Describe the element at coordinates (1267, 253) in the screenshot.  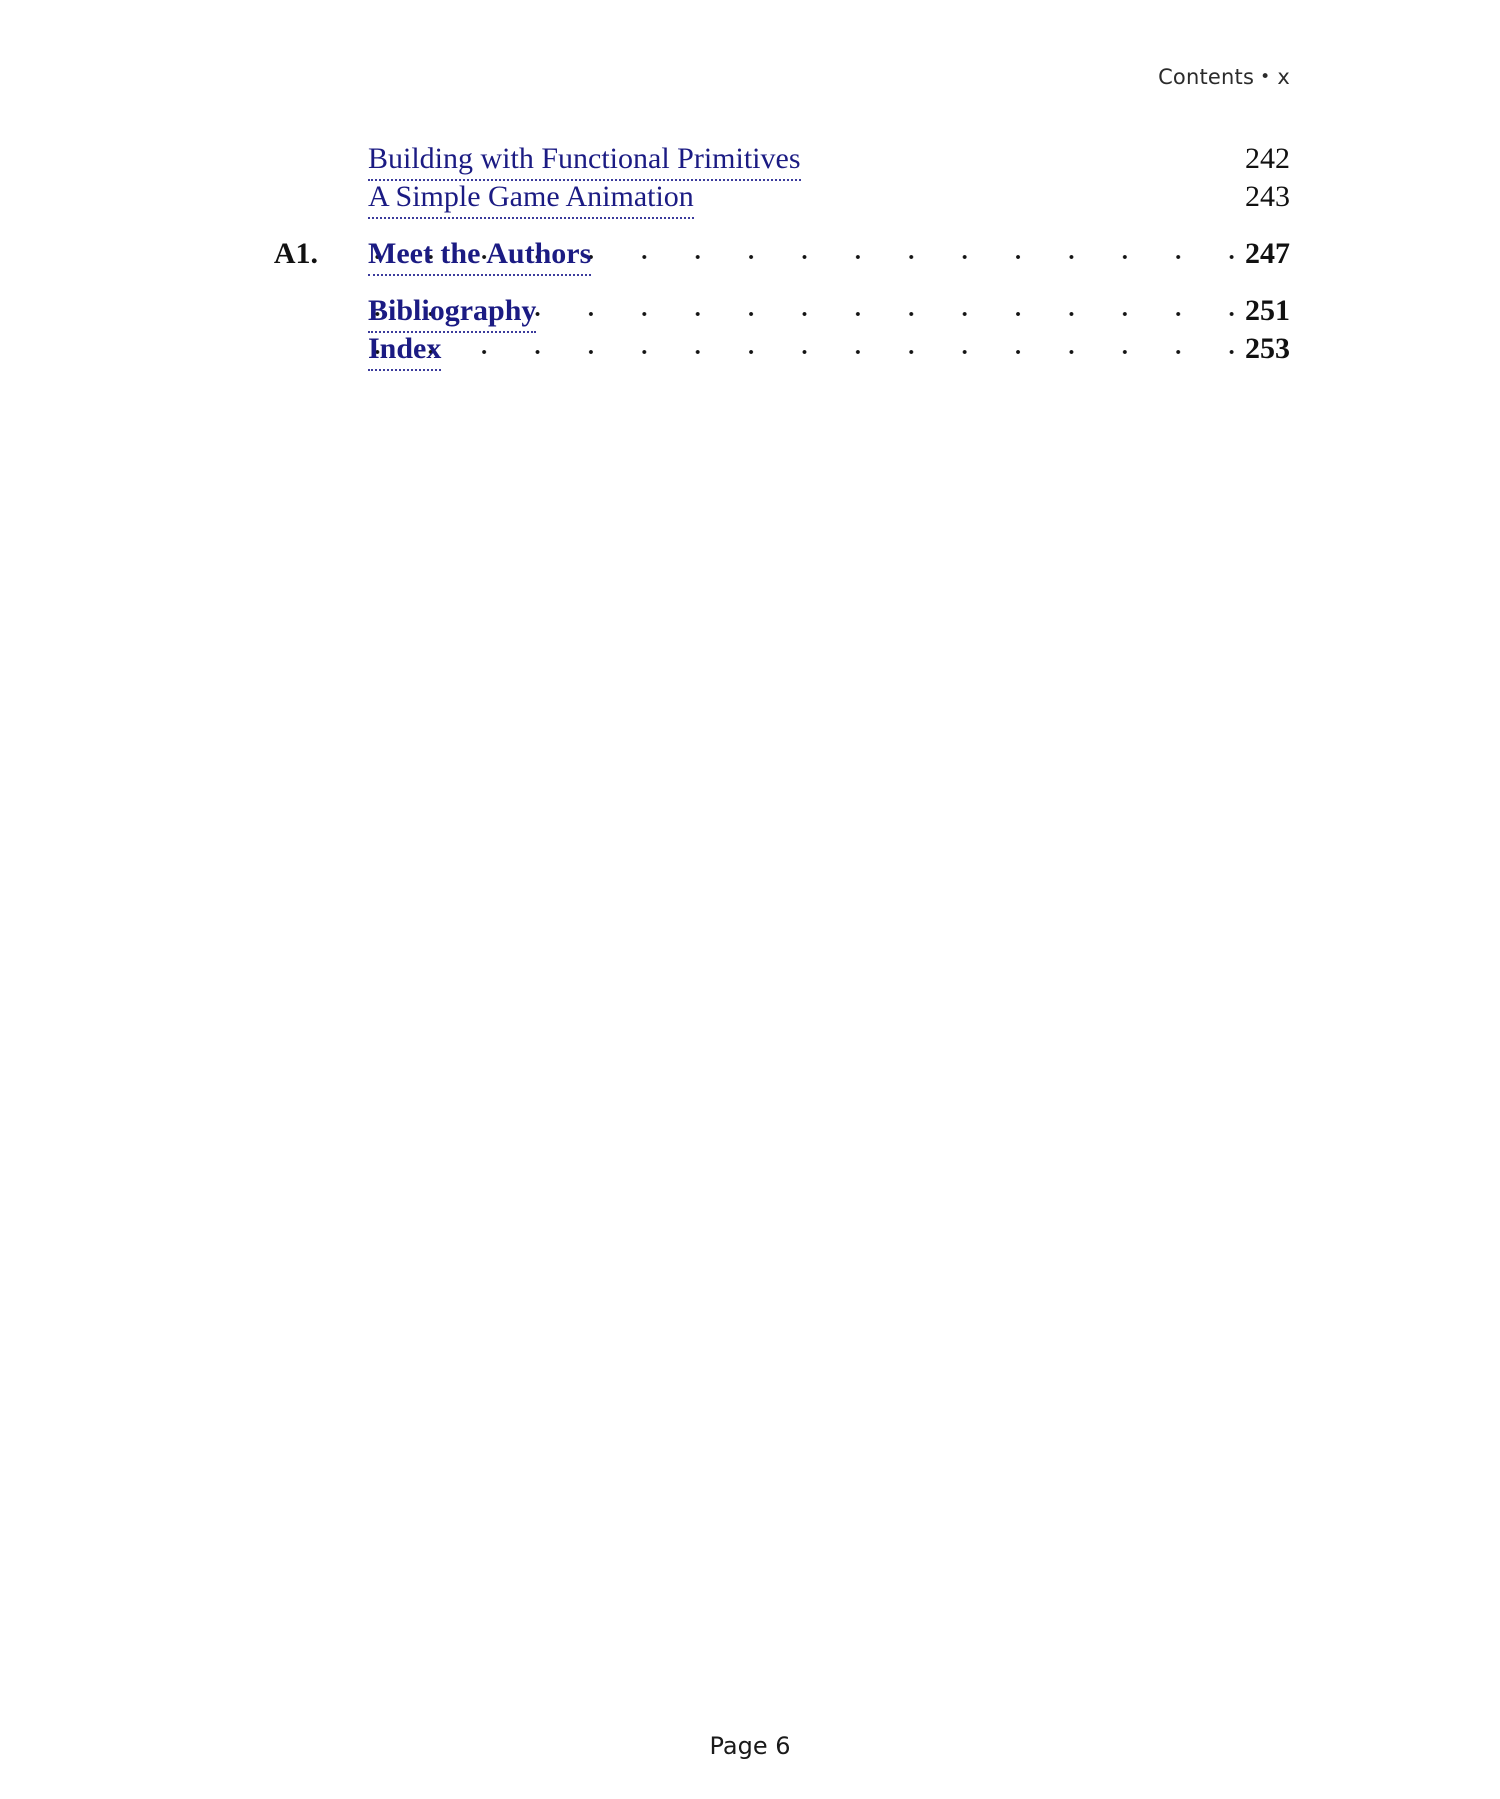
I see `toc-entry-page-number: 247` at that location.